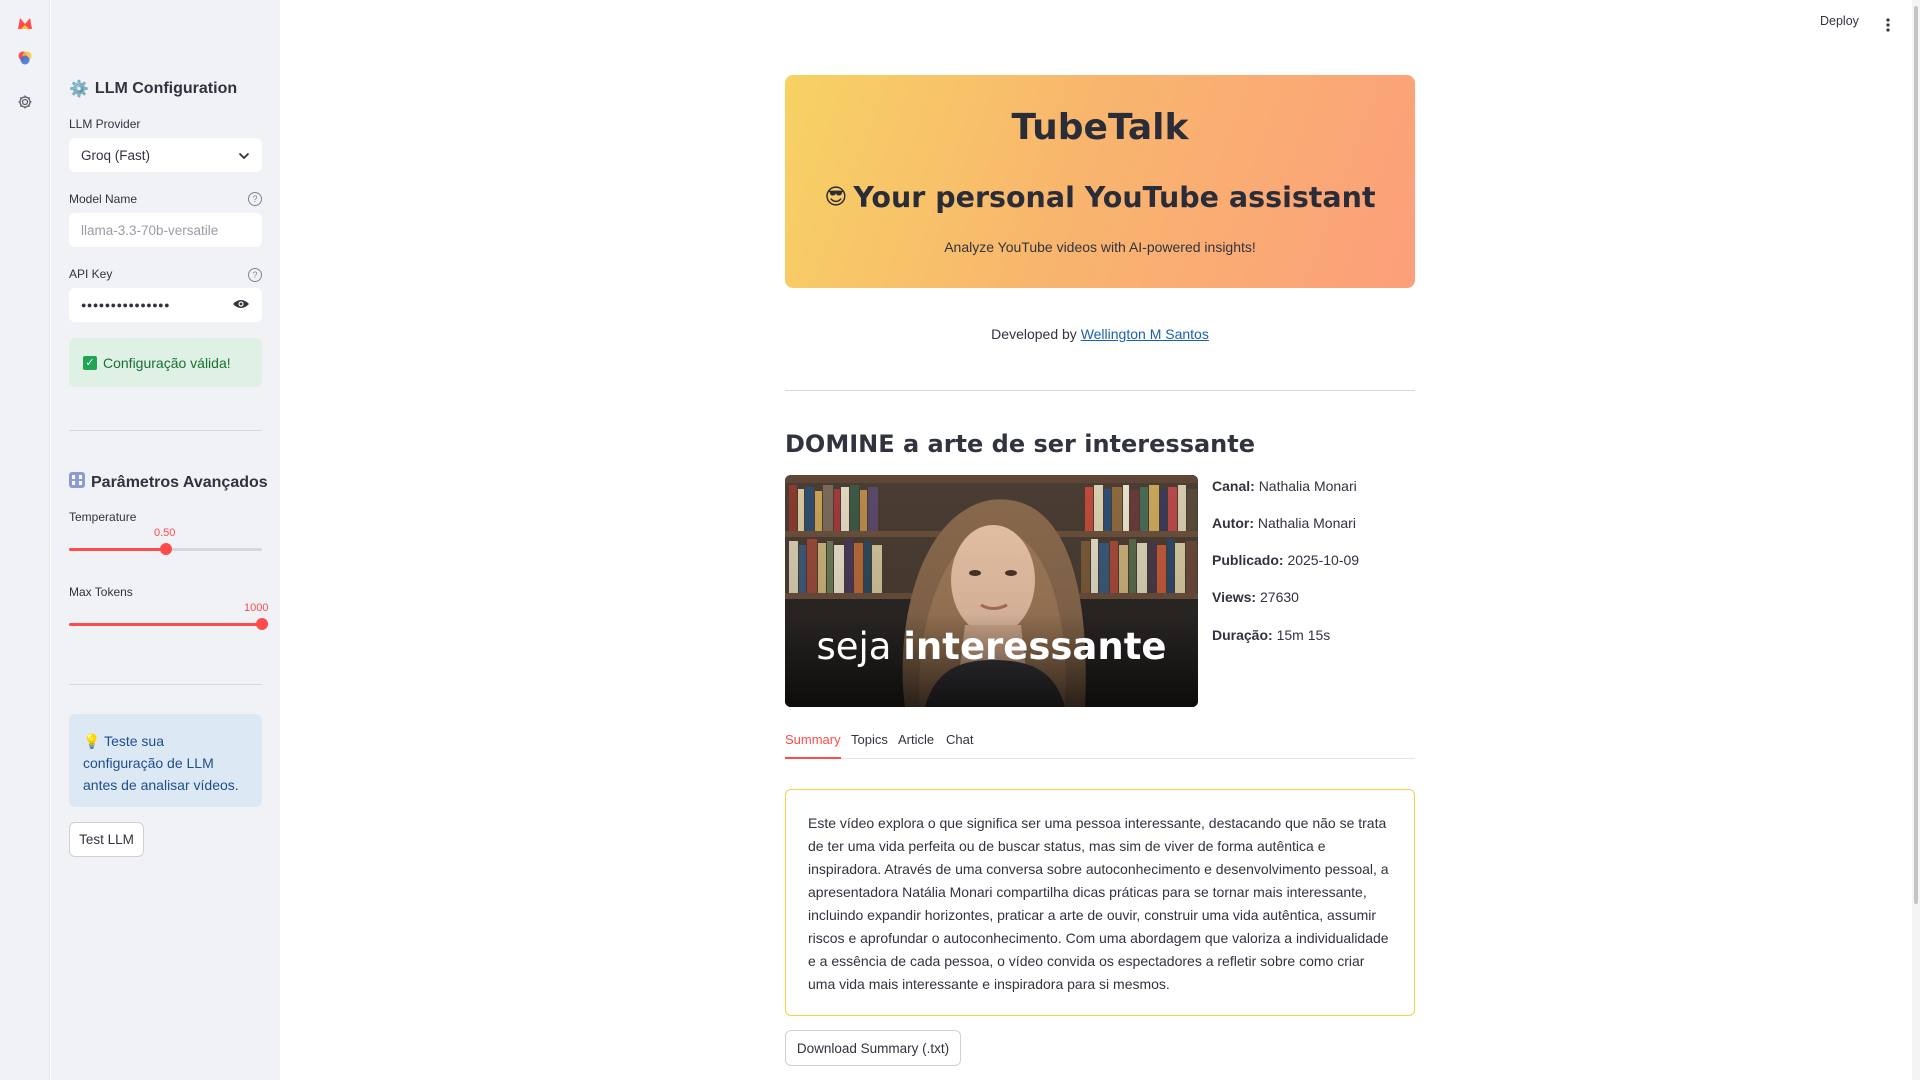  I want to click on tab-chat: Chat, so click(959, 745).